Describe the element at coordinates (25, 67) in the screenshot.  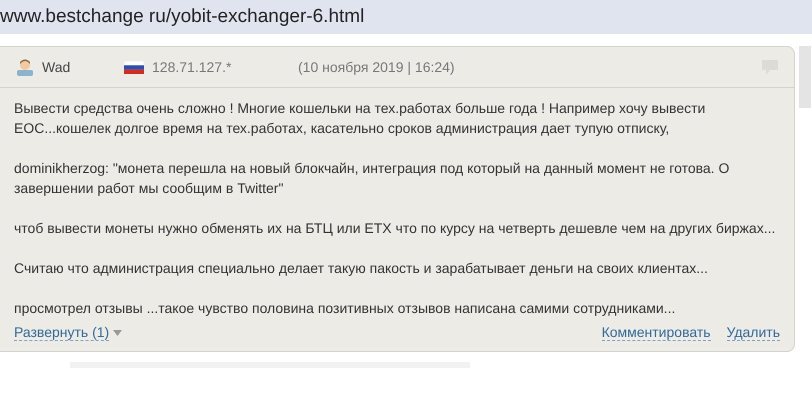
I see `user-icon` at that location.